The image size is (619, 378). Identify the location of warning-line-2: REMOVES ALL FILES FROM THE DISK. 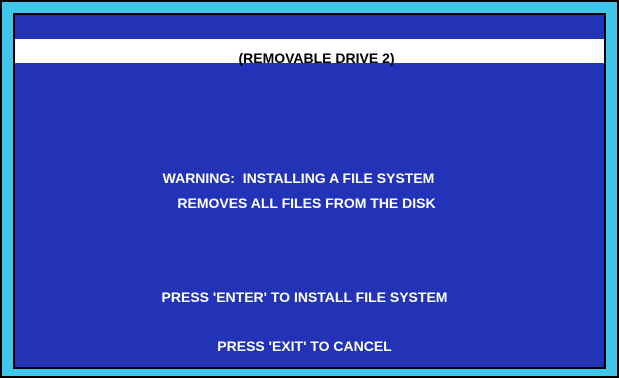
(306, 203).